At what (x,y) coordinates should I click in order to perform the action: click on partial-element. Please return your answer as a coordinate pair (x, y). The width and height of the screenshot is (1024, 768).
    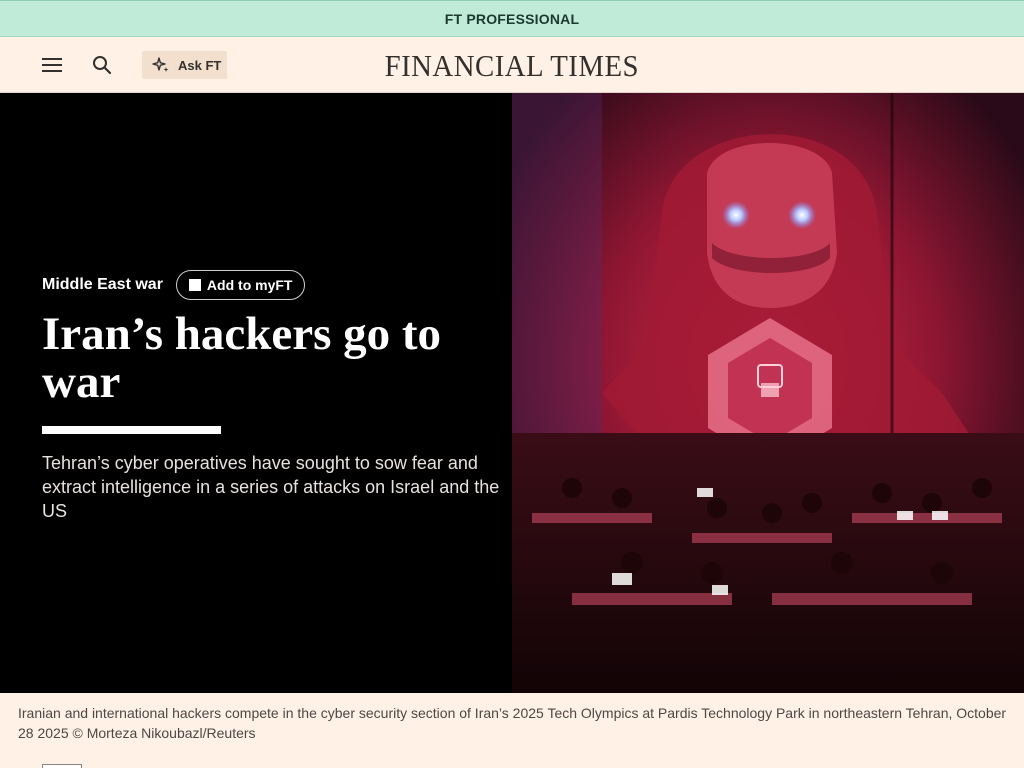
    Looking at the image, I should click on (62, 766).